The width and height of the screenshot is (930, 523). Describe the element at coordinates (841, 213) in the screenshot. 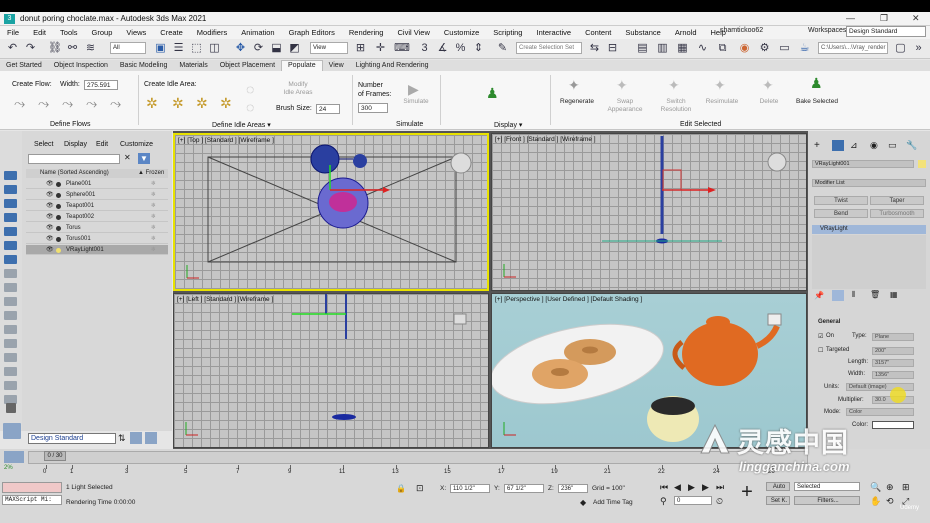

I see `bend-button: Bend` at that location.